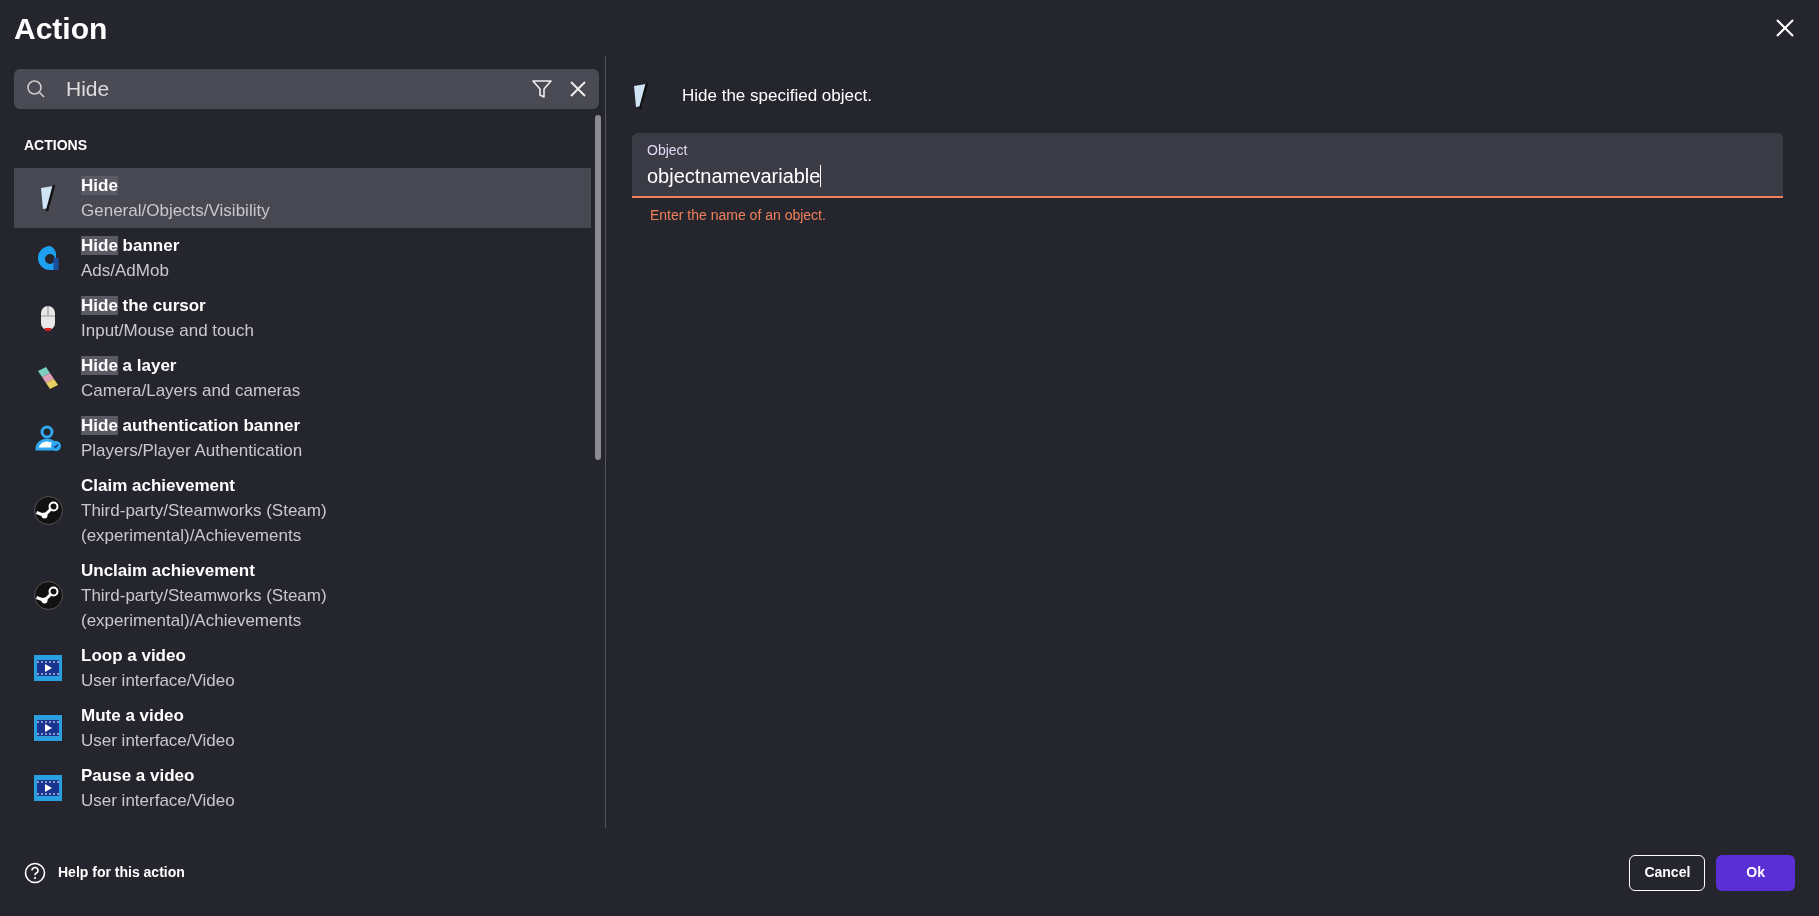 The width and height of the screenshot is (1819, 916). Describe the element at coordinates (302, 438) in the screenshot. I see `action-list-item: Hide authentication banner Players/Player Authentication` at that location.